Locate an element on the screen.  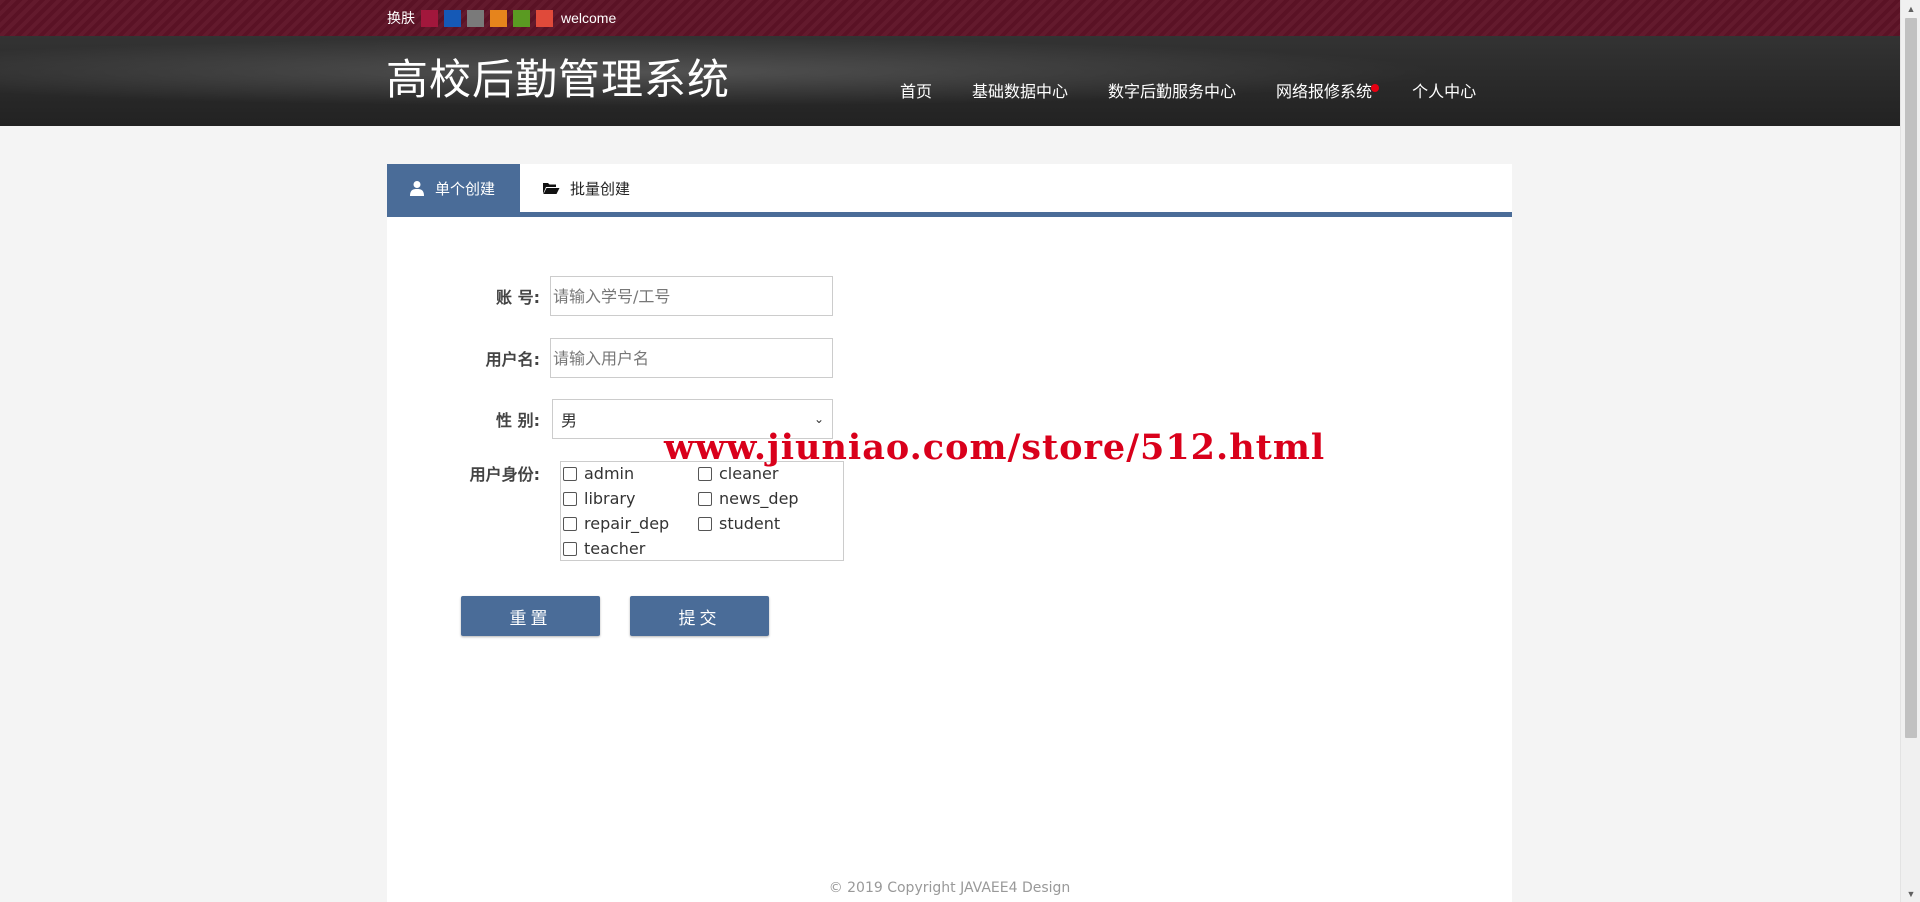
roles-row: 用户身份: is located at coordinates (468, 473).